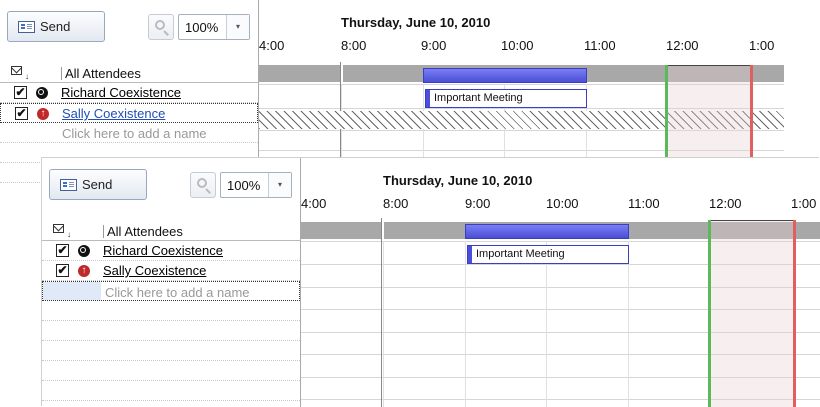  I want to click on add-attendee-row-selected: Click here to add a name, so click(171, 291).